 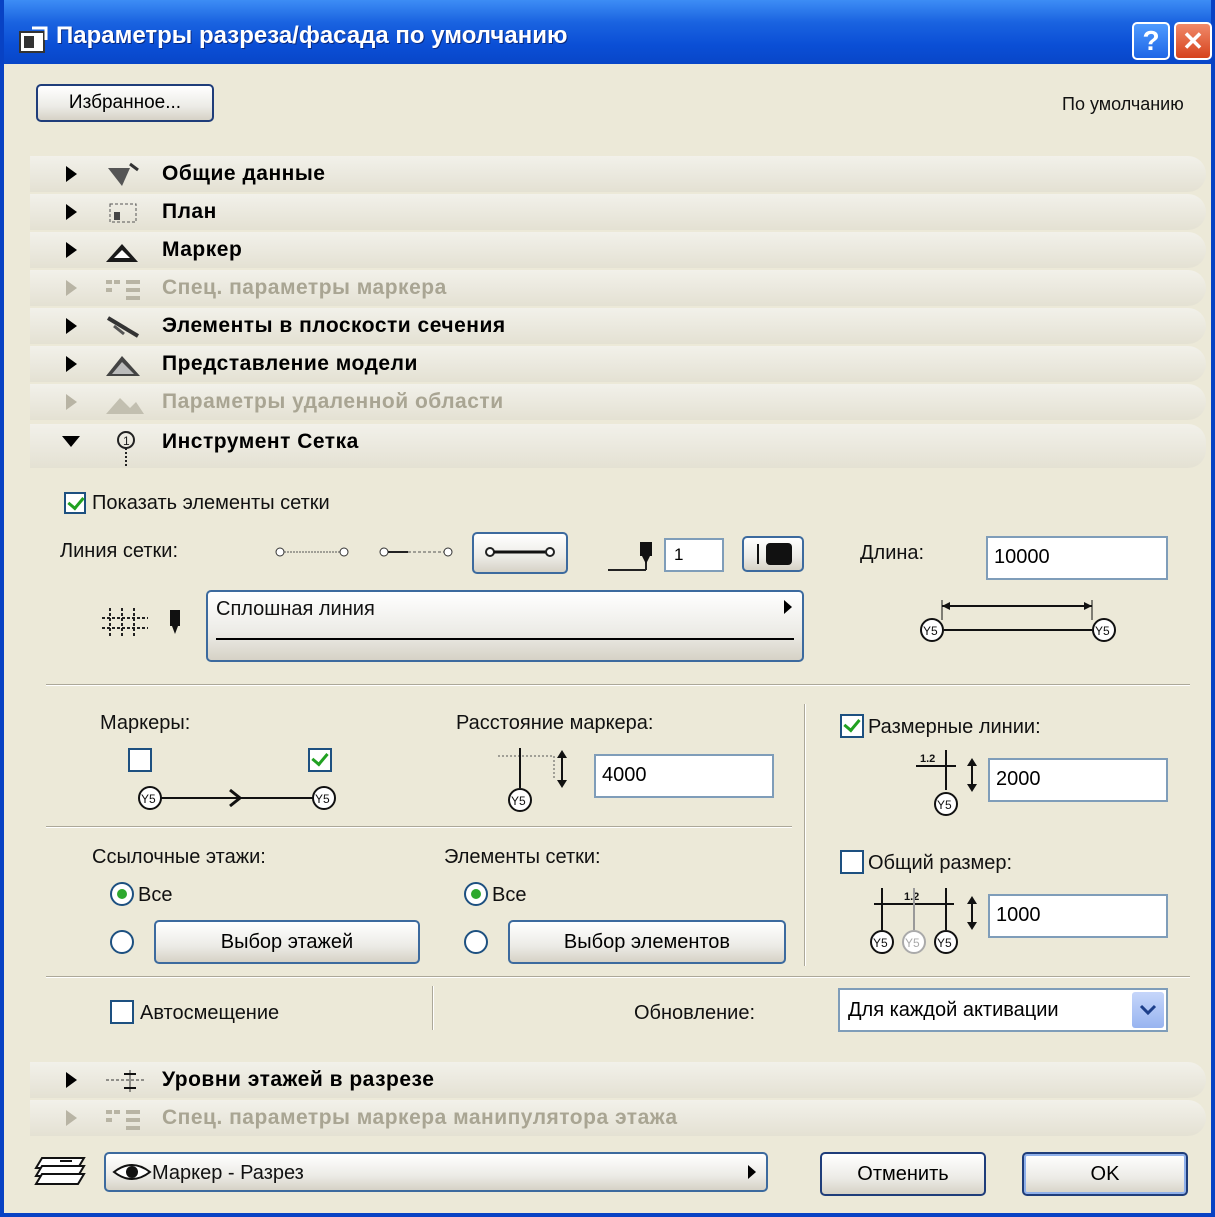 I want to click on section-general: Общие данные, so click(x=618, y=174).